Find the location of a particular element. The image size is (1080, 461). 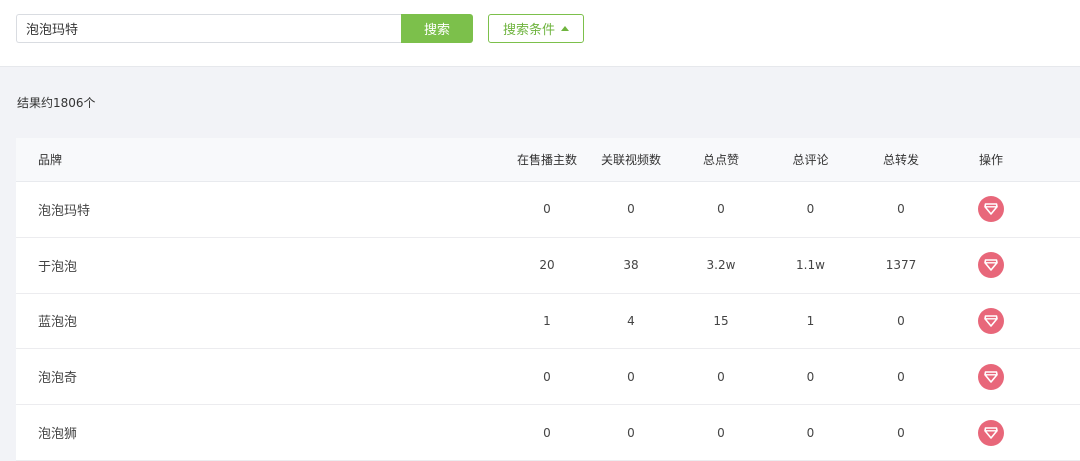

cell-brand: 泡泡奇 is located at coordinates (264, 376).